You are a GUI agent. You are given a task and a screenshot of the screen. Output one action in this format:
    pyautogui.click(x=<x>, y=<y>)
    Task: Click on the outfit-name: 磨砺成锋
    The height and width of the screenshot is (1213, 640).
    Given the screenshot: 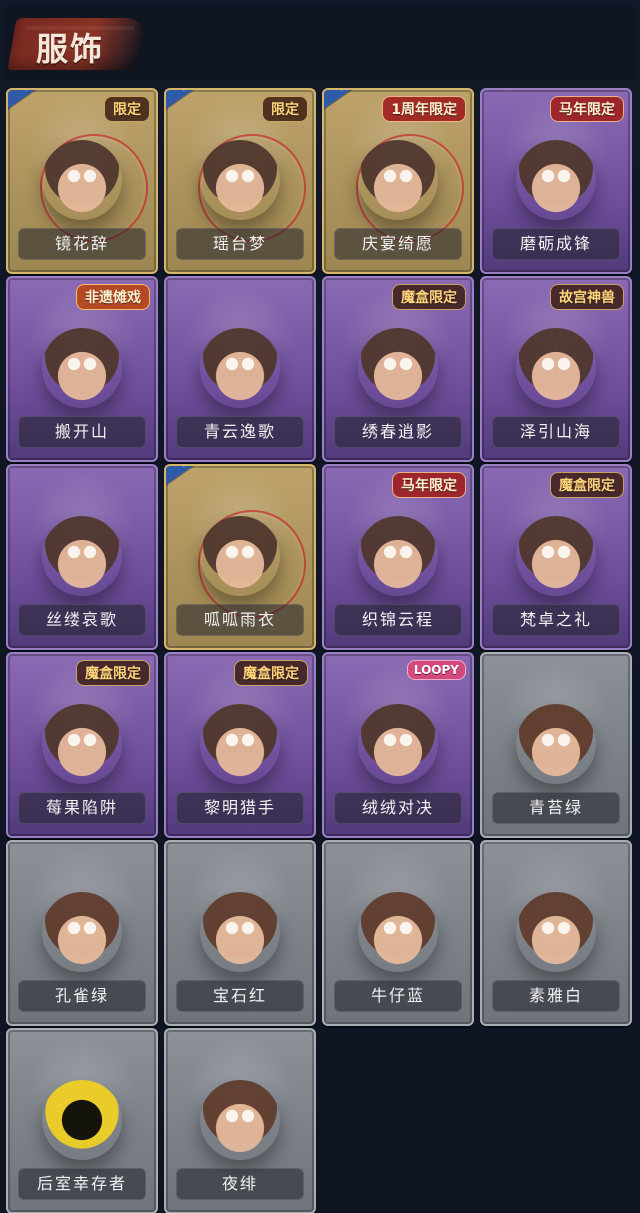 What is the action you would take?
    pyautogui.click(x=556, y=244)
    